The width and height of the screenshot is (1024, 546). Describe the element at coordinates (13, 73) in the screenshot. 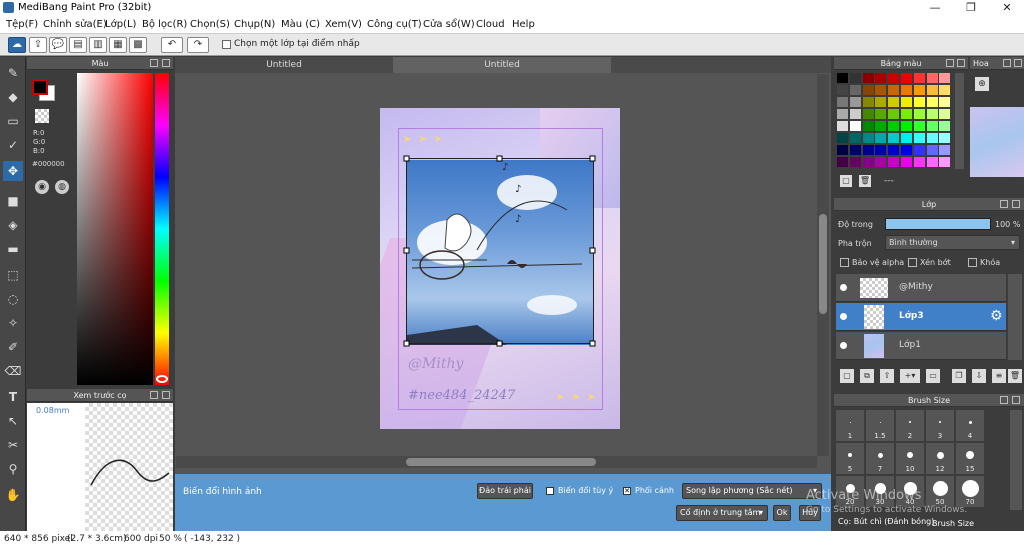

I see `brush-tool-icon: ✎` at that location.